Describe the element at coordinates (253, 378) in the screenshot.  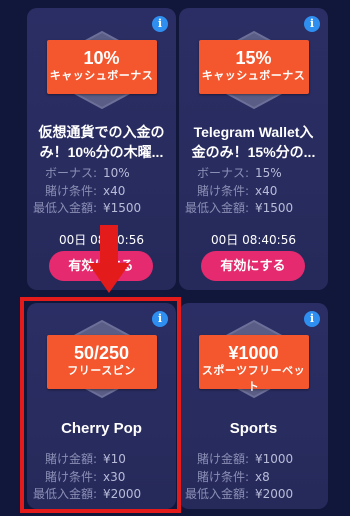
I see `bonus-type: スポーツフリーベット` at that location.